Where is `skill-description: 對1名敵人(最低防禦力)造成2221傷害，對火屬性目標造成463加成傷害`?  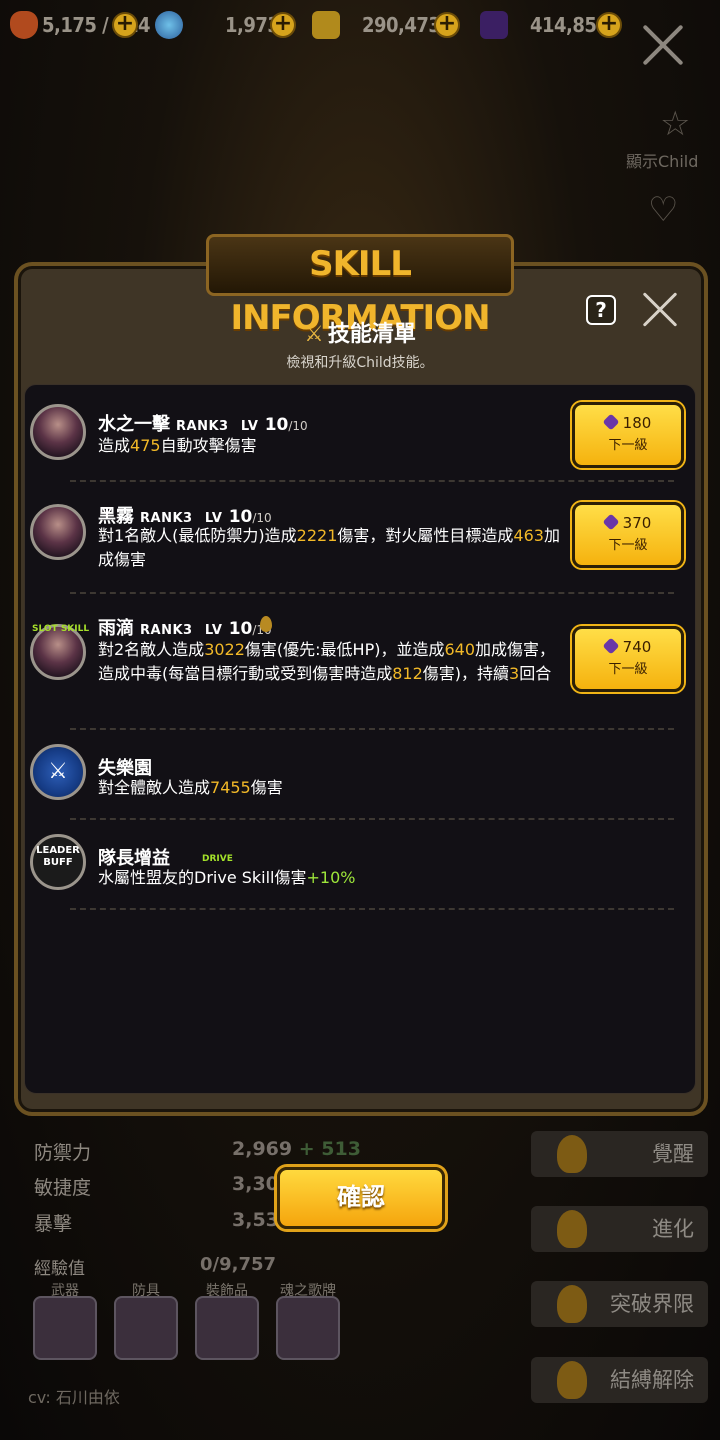
skill-description: 對1名敵人(最低防禦力)造成2221傷害，對火屬性目標造成463加成傷害 is located at coordinates (333, 548).